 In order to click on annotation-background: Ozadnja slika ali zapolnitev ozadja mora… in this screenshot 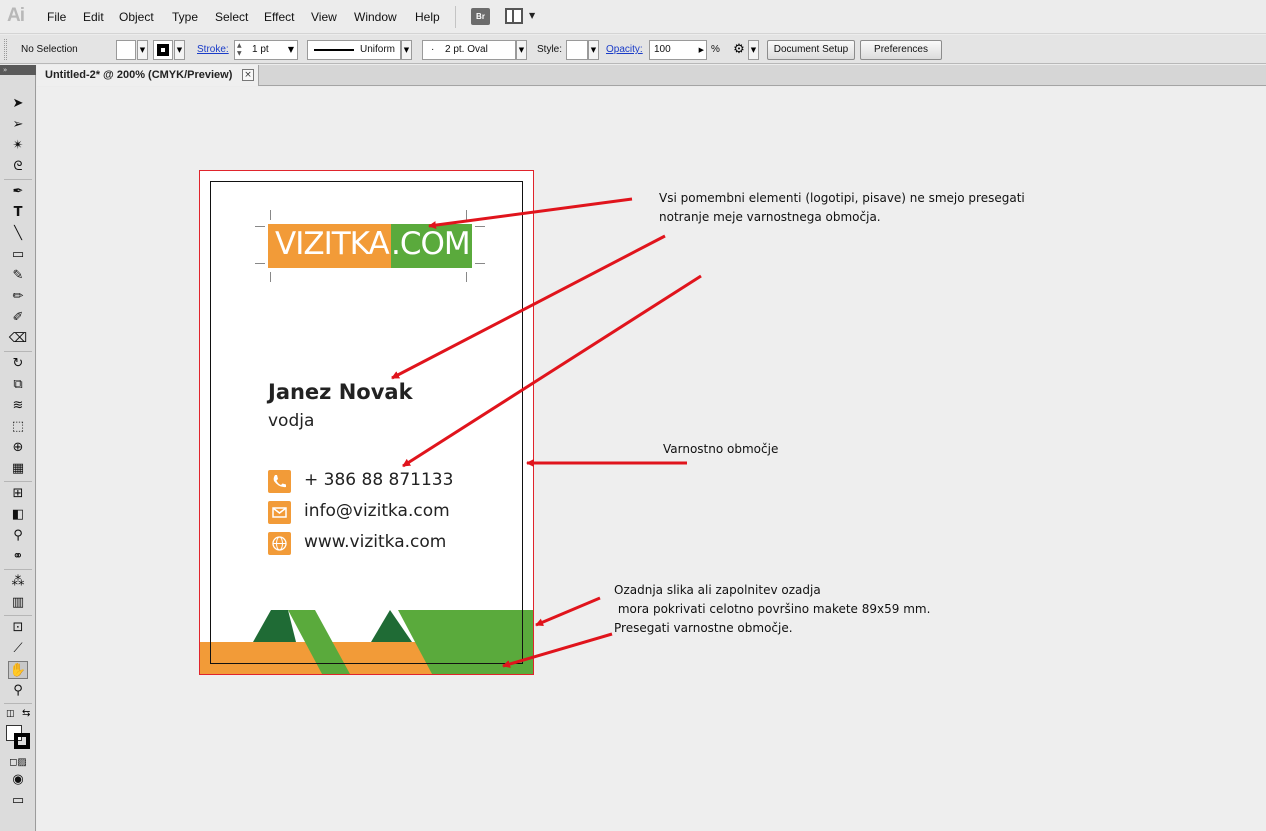, I will do `click(772, 609)`.